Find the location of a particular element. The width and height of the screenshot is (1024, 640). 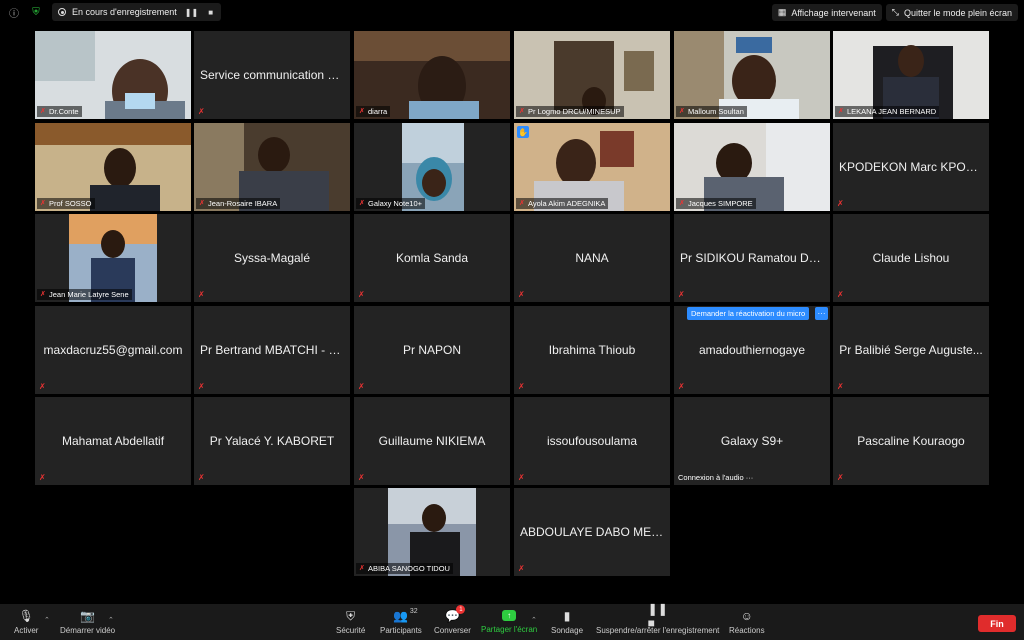

participant-tile: Pr Bertrand MBATCHI - S... ✗ is located at coordinates (272, 350).